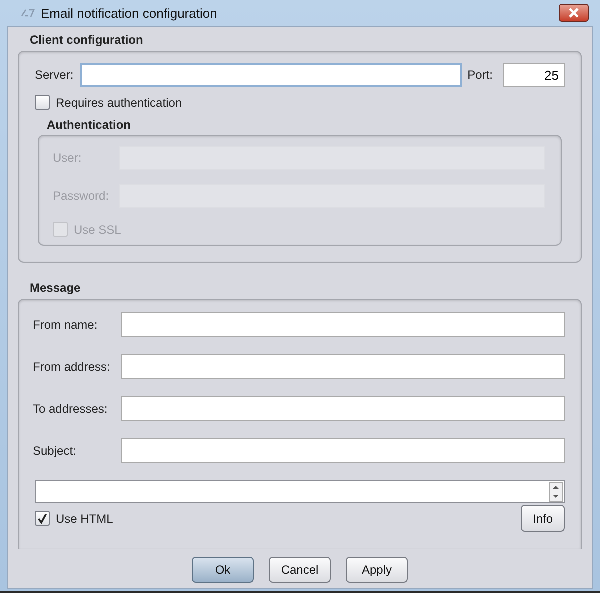 Image resolution: width=600 pixels, height=593 pixels. What do you see at coordinates (81, 196) in the screenshot?
I see `field-label: Password:` at bounding box center [81, 196].